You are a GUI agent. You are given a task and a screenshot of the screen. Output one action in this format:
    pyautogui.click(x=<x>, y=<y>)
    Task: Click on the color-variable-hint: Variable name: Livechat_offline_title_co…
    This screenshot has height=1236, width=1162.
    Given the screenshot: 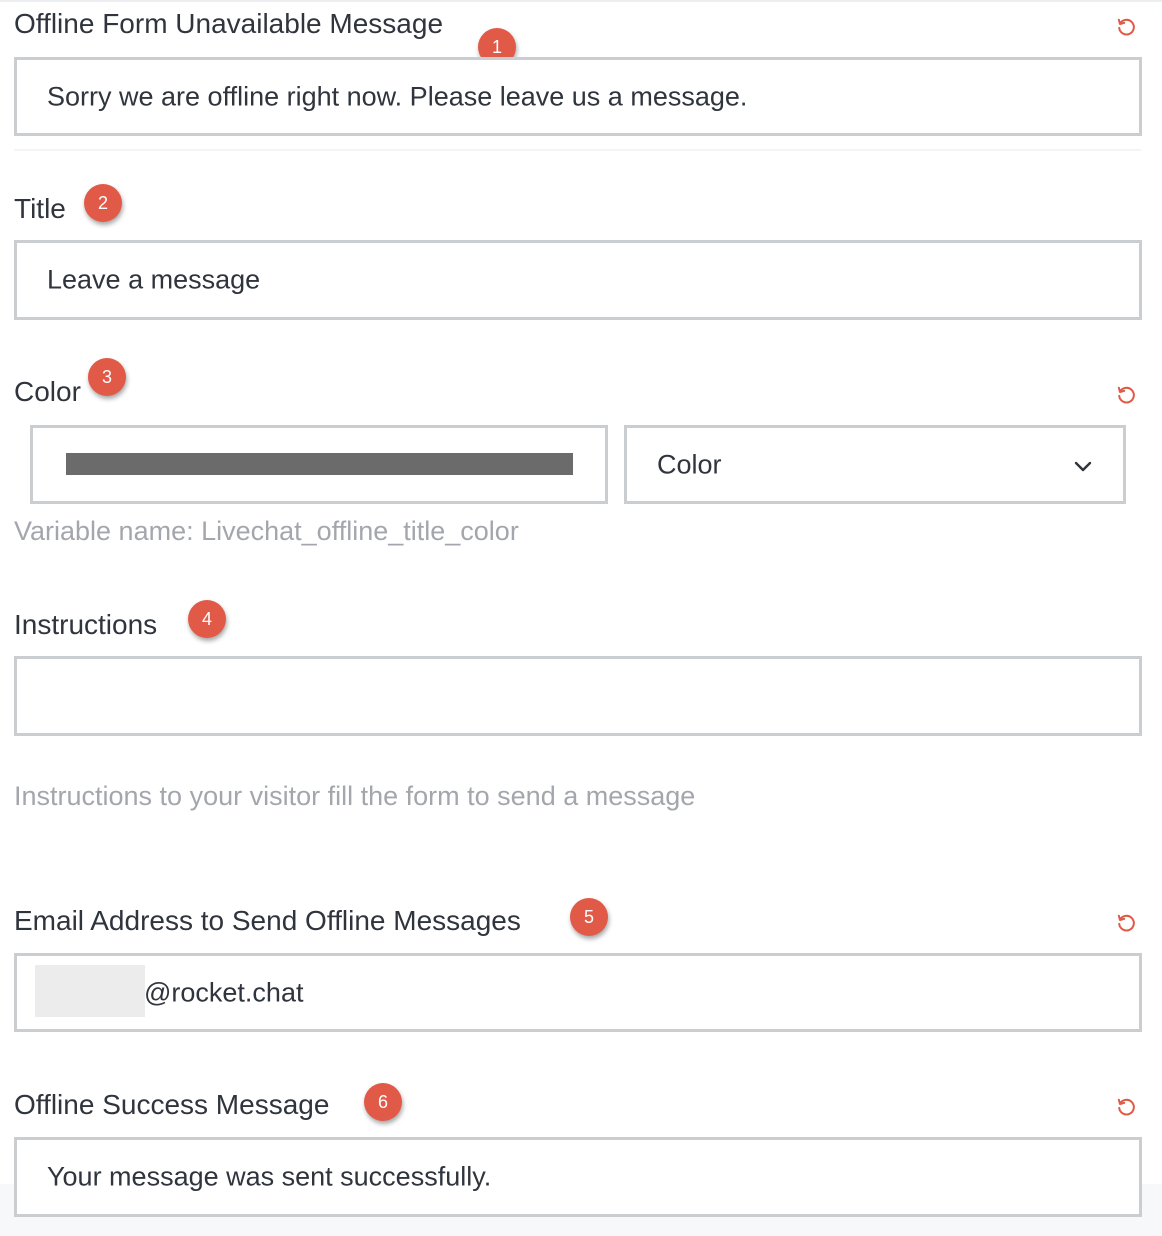 What is the action you would take?
    pyautogui.click(x=266, y=531)
    